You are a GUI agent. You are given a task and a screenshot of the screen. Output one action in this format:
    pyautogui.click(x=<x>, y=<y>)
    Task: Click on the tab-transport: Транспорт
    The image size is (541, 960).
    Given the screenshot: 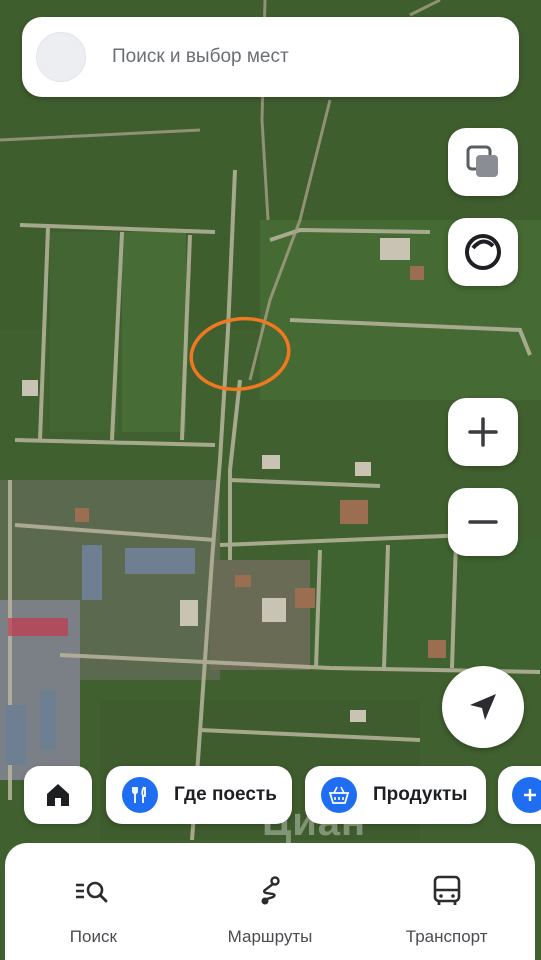 What is the action you would take?
    pyautogui.click(x=446, y=901)
    